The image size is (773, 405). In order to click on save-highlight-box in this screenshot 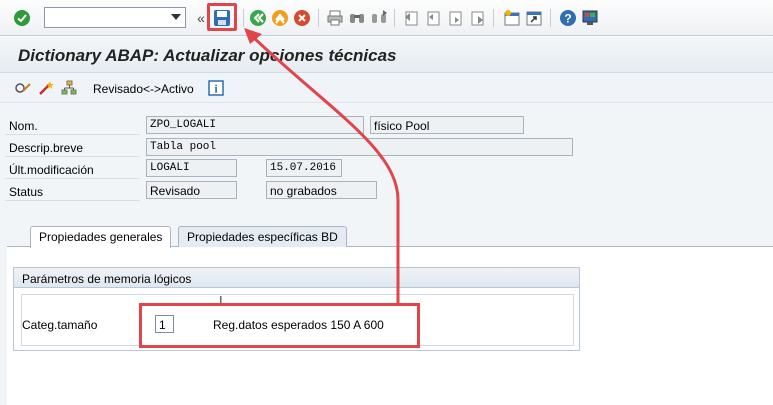, I will do `click(222, 17)`.